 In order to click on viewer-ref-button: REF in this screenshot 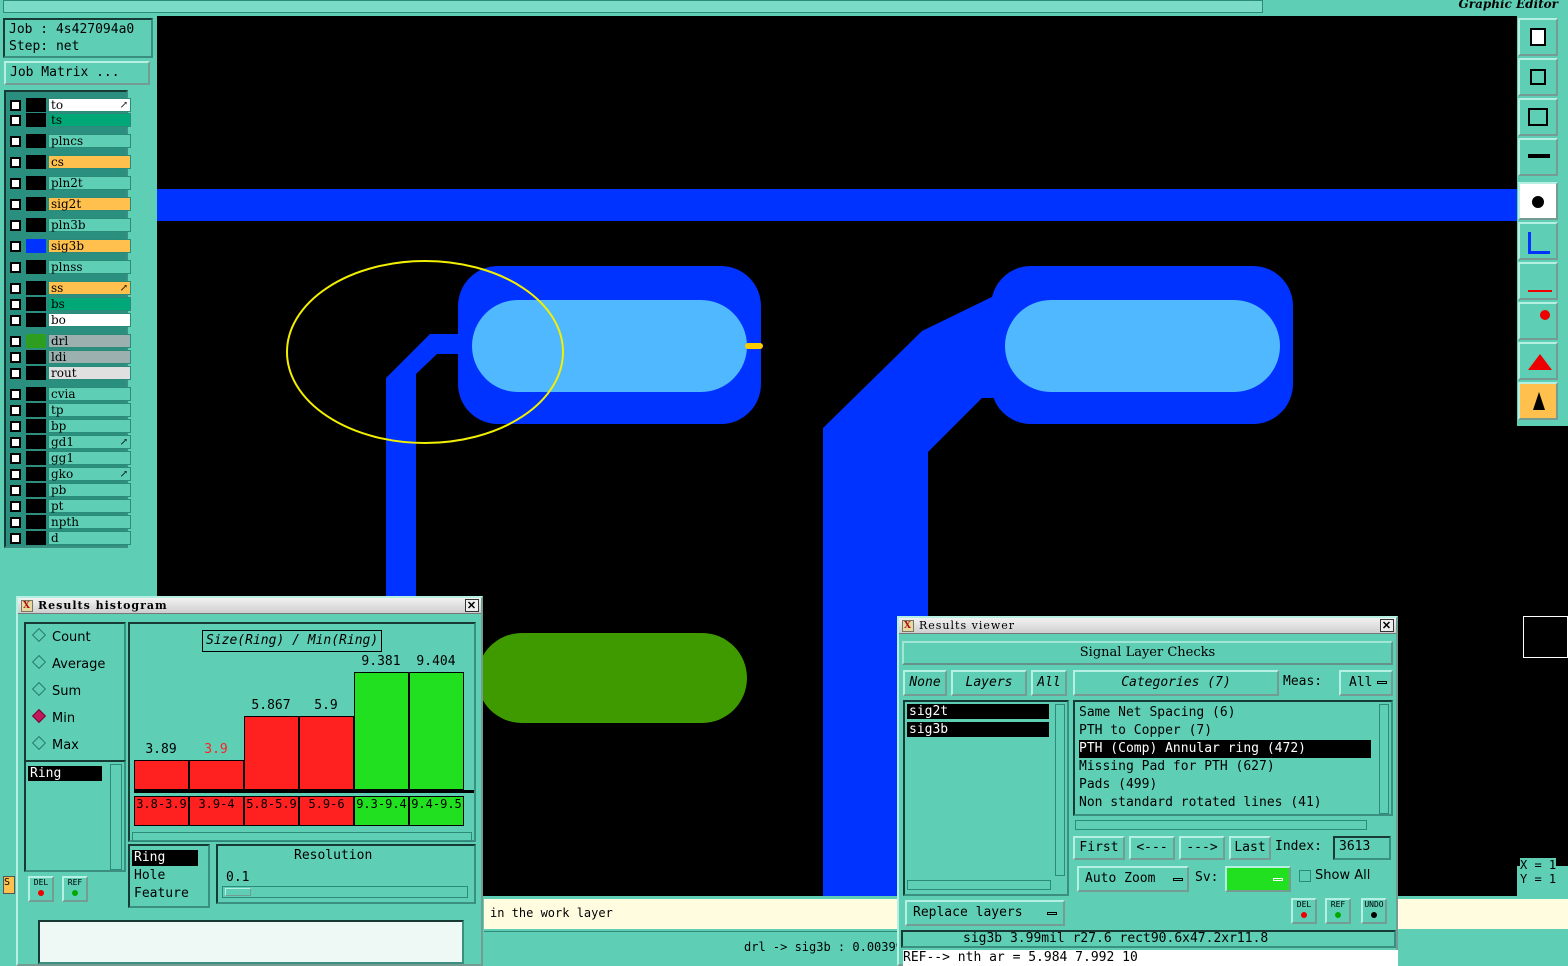, I will do `click(1338, 911)`.